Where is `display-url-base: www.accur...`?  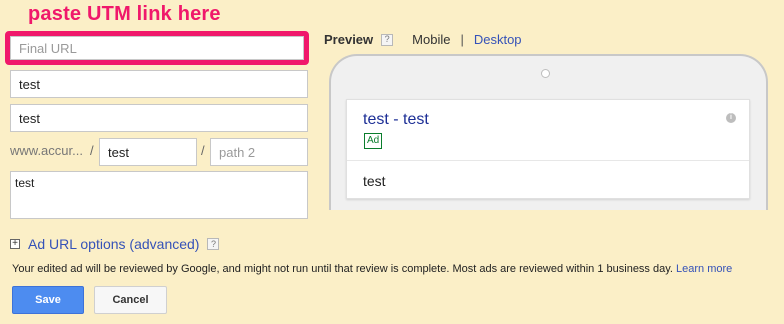 display-url-base: www.accur... is located at coordinates (46, 150).